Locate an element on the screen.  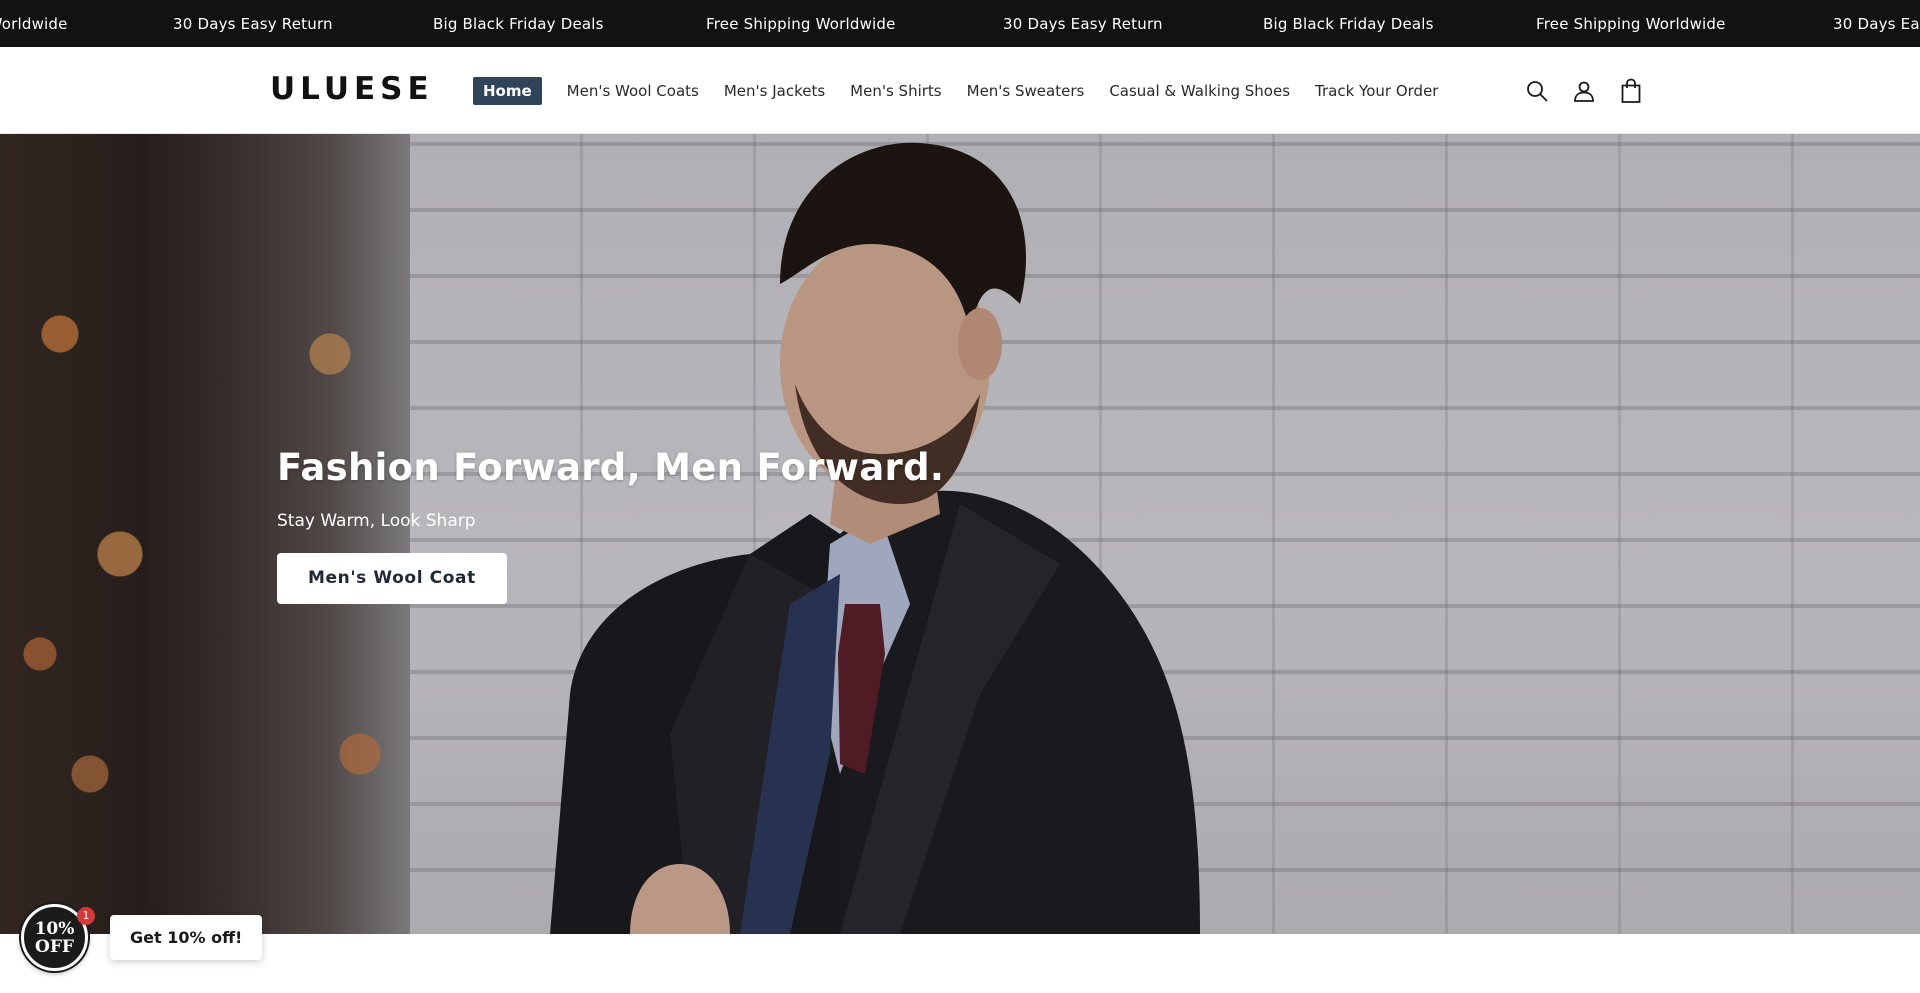
nav-track-your-order: Track Your Order is located at coordinates (1376, 91).